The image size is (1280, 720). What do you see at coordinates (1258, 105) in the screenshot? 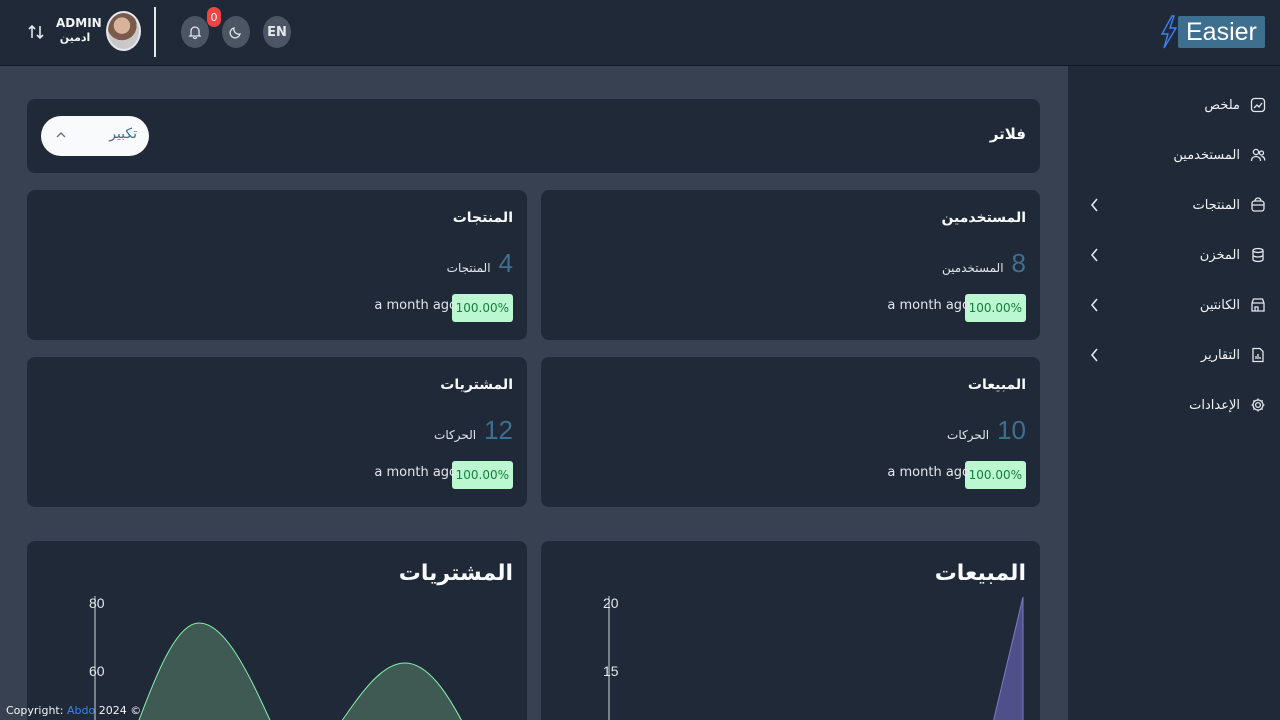
I see `chart-line-icon` at bounding box center [1258, 105].